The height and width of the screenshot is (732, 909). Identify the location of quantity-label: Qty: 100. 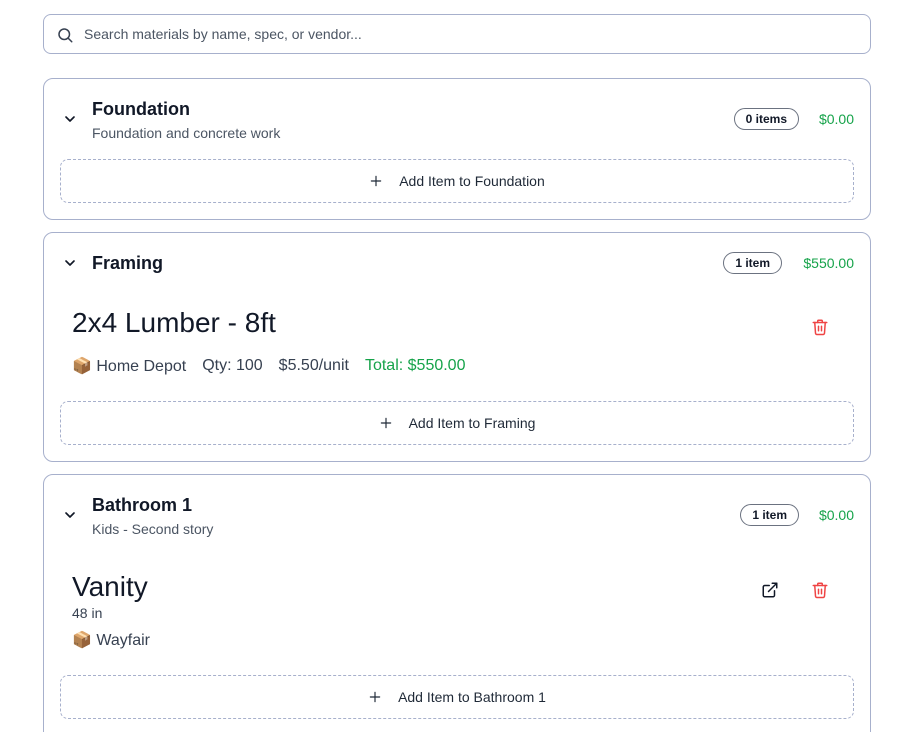
(232, 365).